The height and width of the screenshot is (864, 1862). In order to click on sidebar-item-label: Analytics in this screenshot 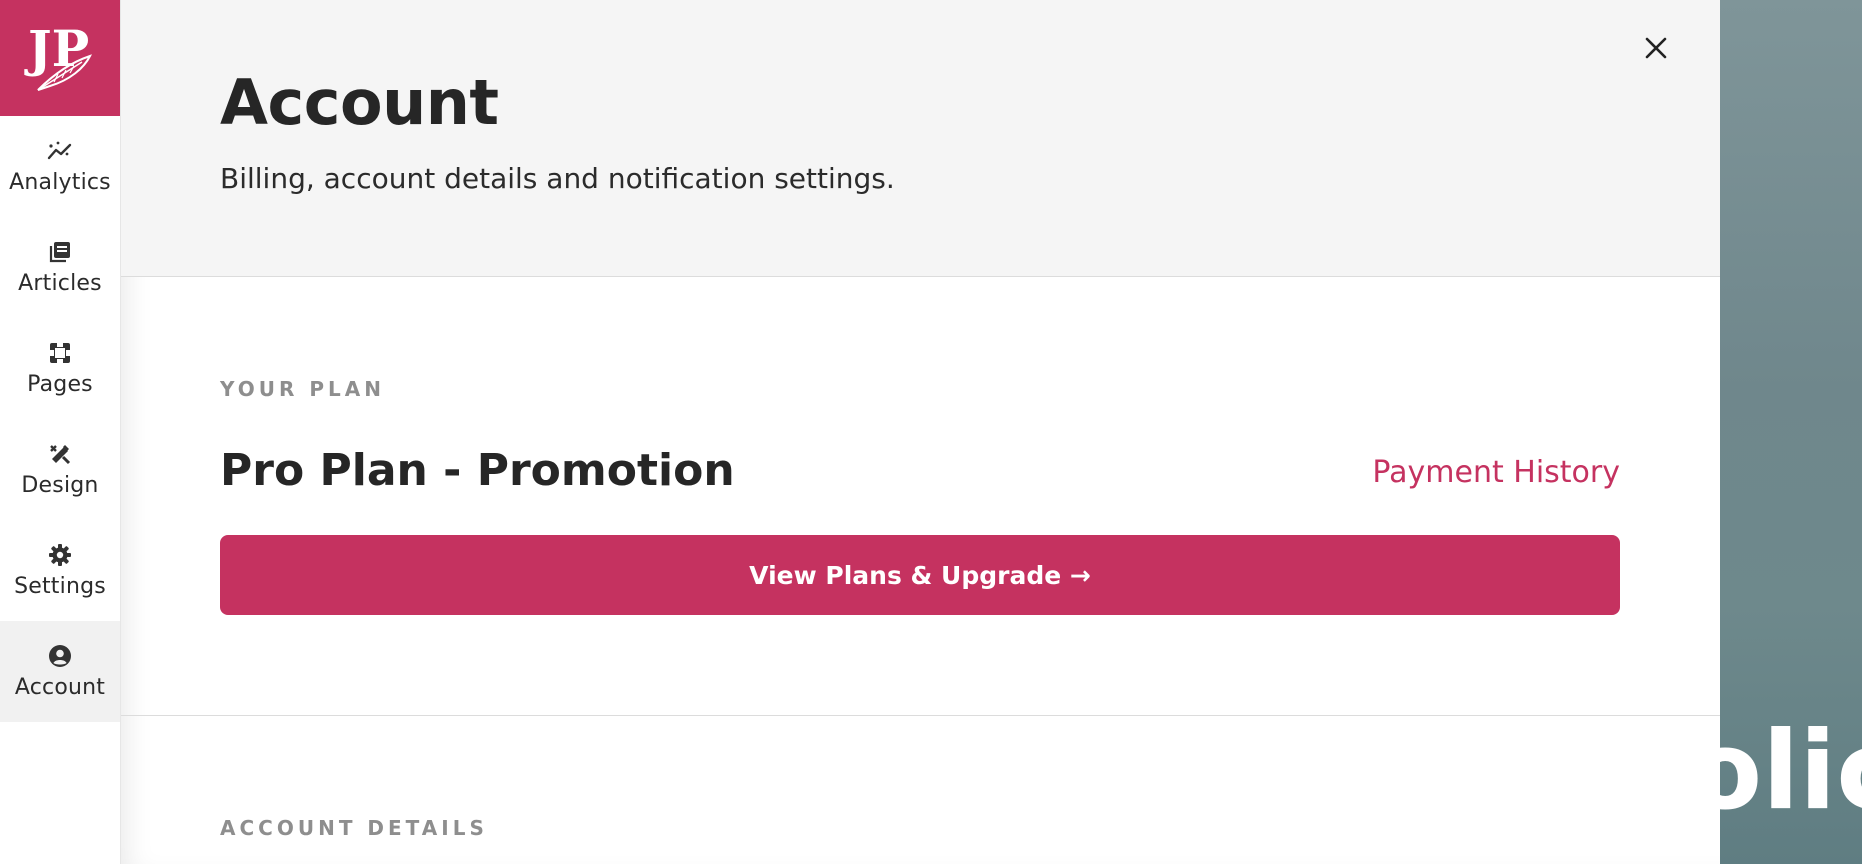, I will do `click(60, 182)`.